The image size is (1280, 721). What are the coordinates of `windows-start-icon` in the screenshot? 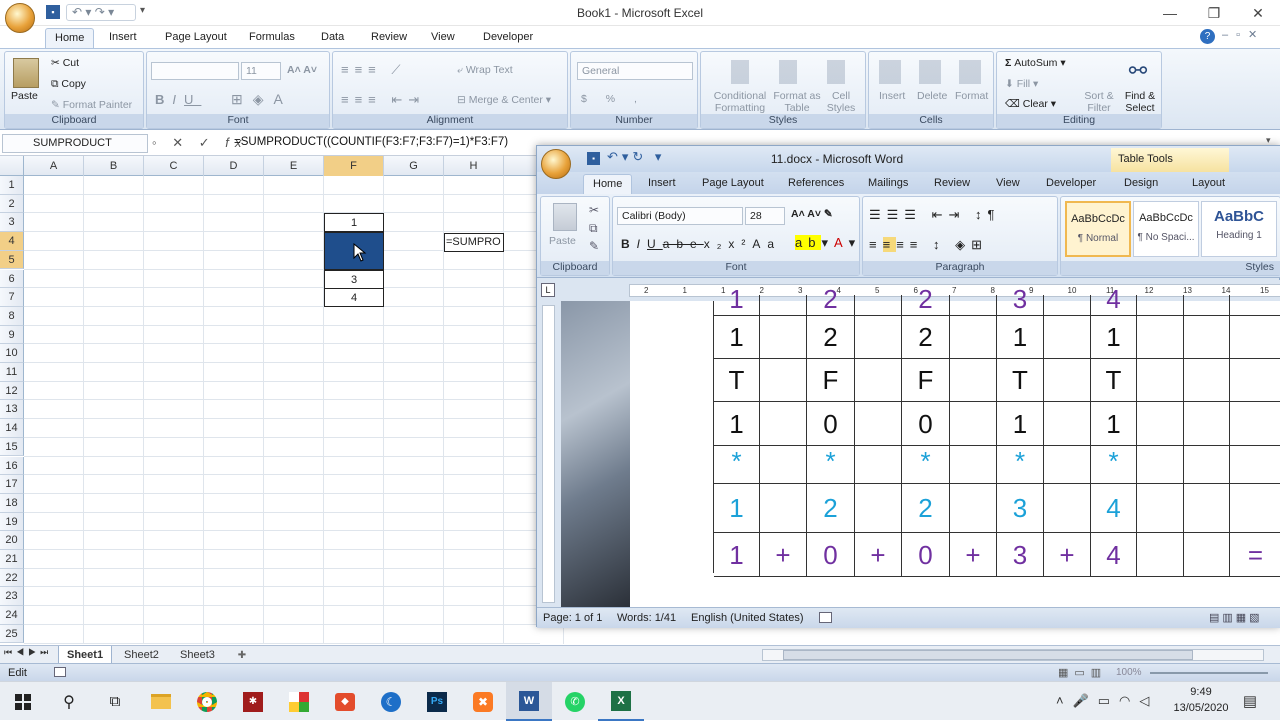 It's located at (23, 701).